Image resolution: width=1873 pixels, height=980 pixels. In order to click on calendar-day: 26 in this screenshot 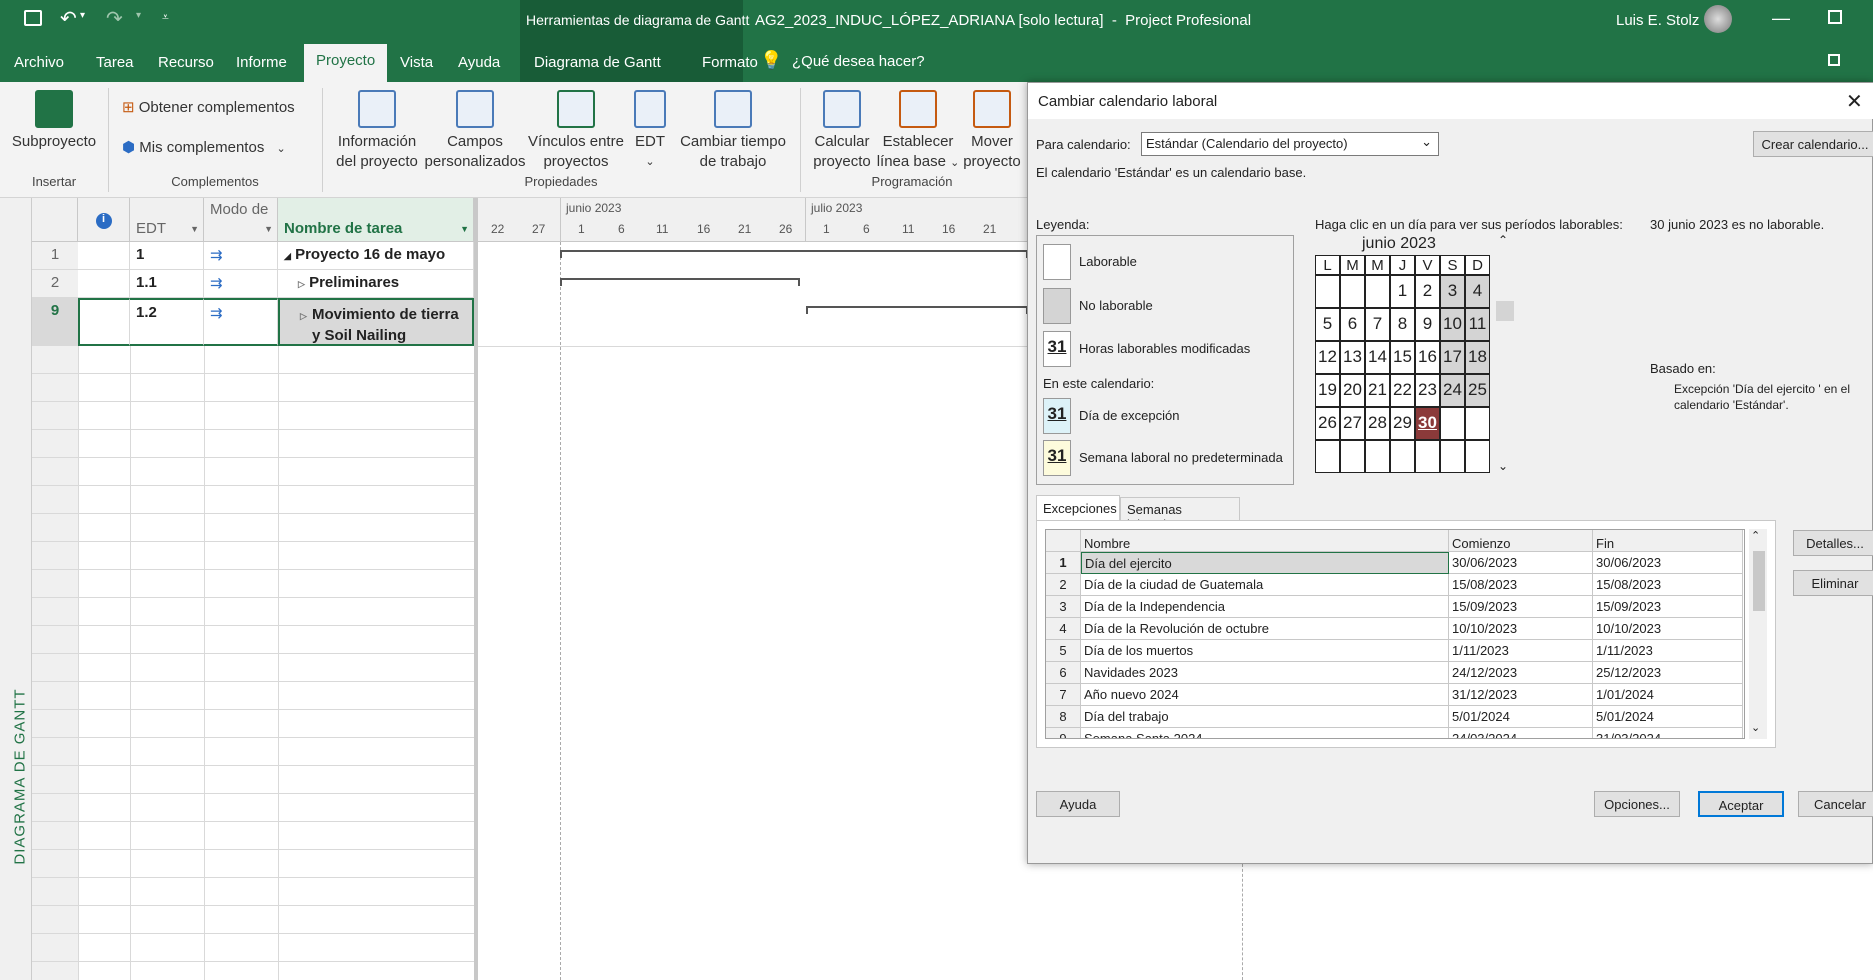, I will do `click(1327, 423)`.